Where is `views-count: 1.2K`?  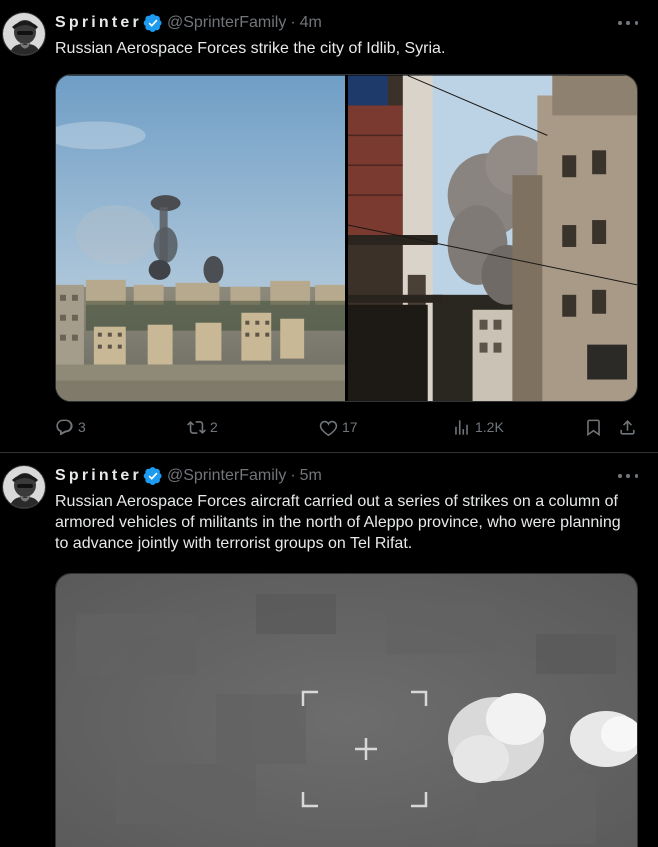
views-count: 1.2K is located at coordinates (489, 427).